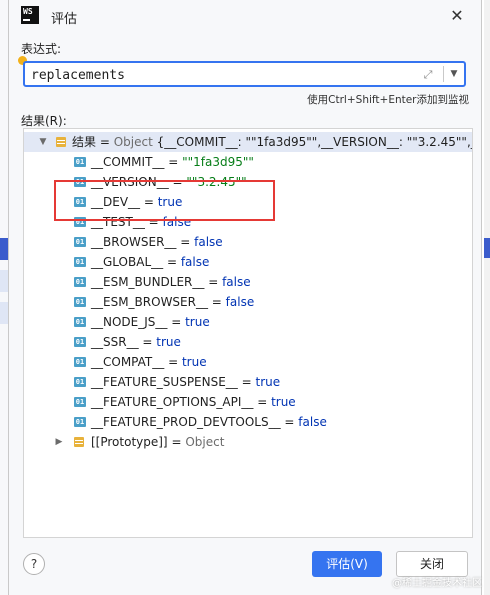  What do you see at coordinates (248, 262) in the screenshot?
I see `field-row: 01 __GLOBAL__ = false` at bounding box center [248, 262].